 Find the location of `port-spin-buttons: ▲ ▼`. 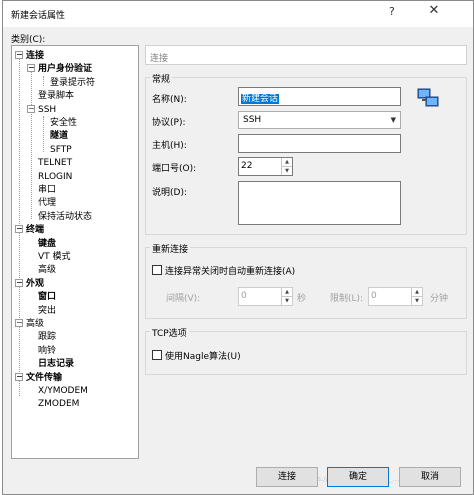

port-spin-buttons: ▲ ▼ is located at coordinates (286, 166).